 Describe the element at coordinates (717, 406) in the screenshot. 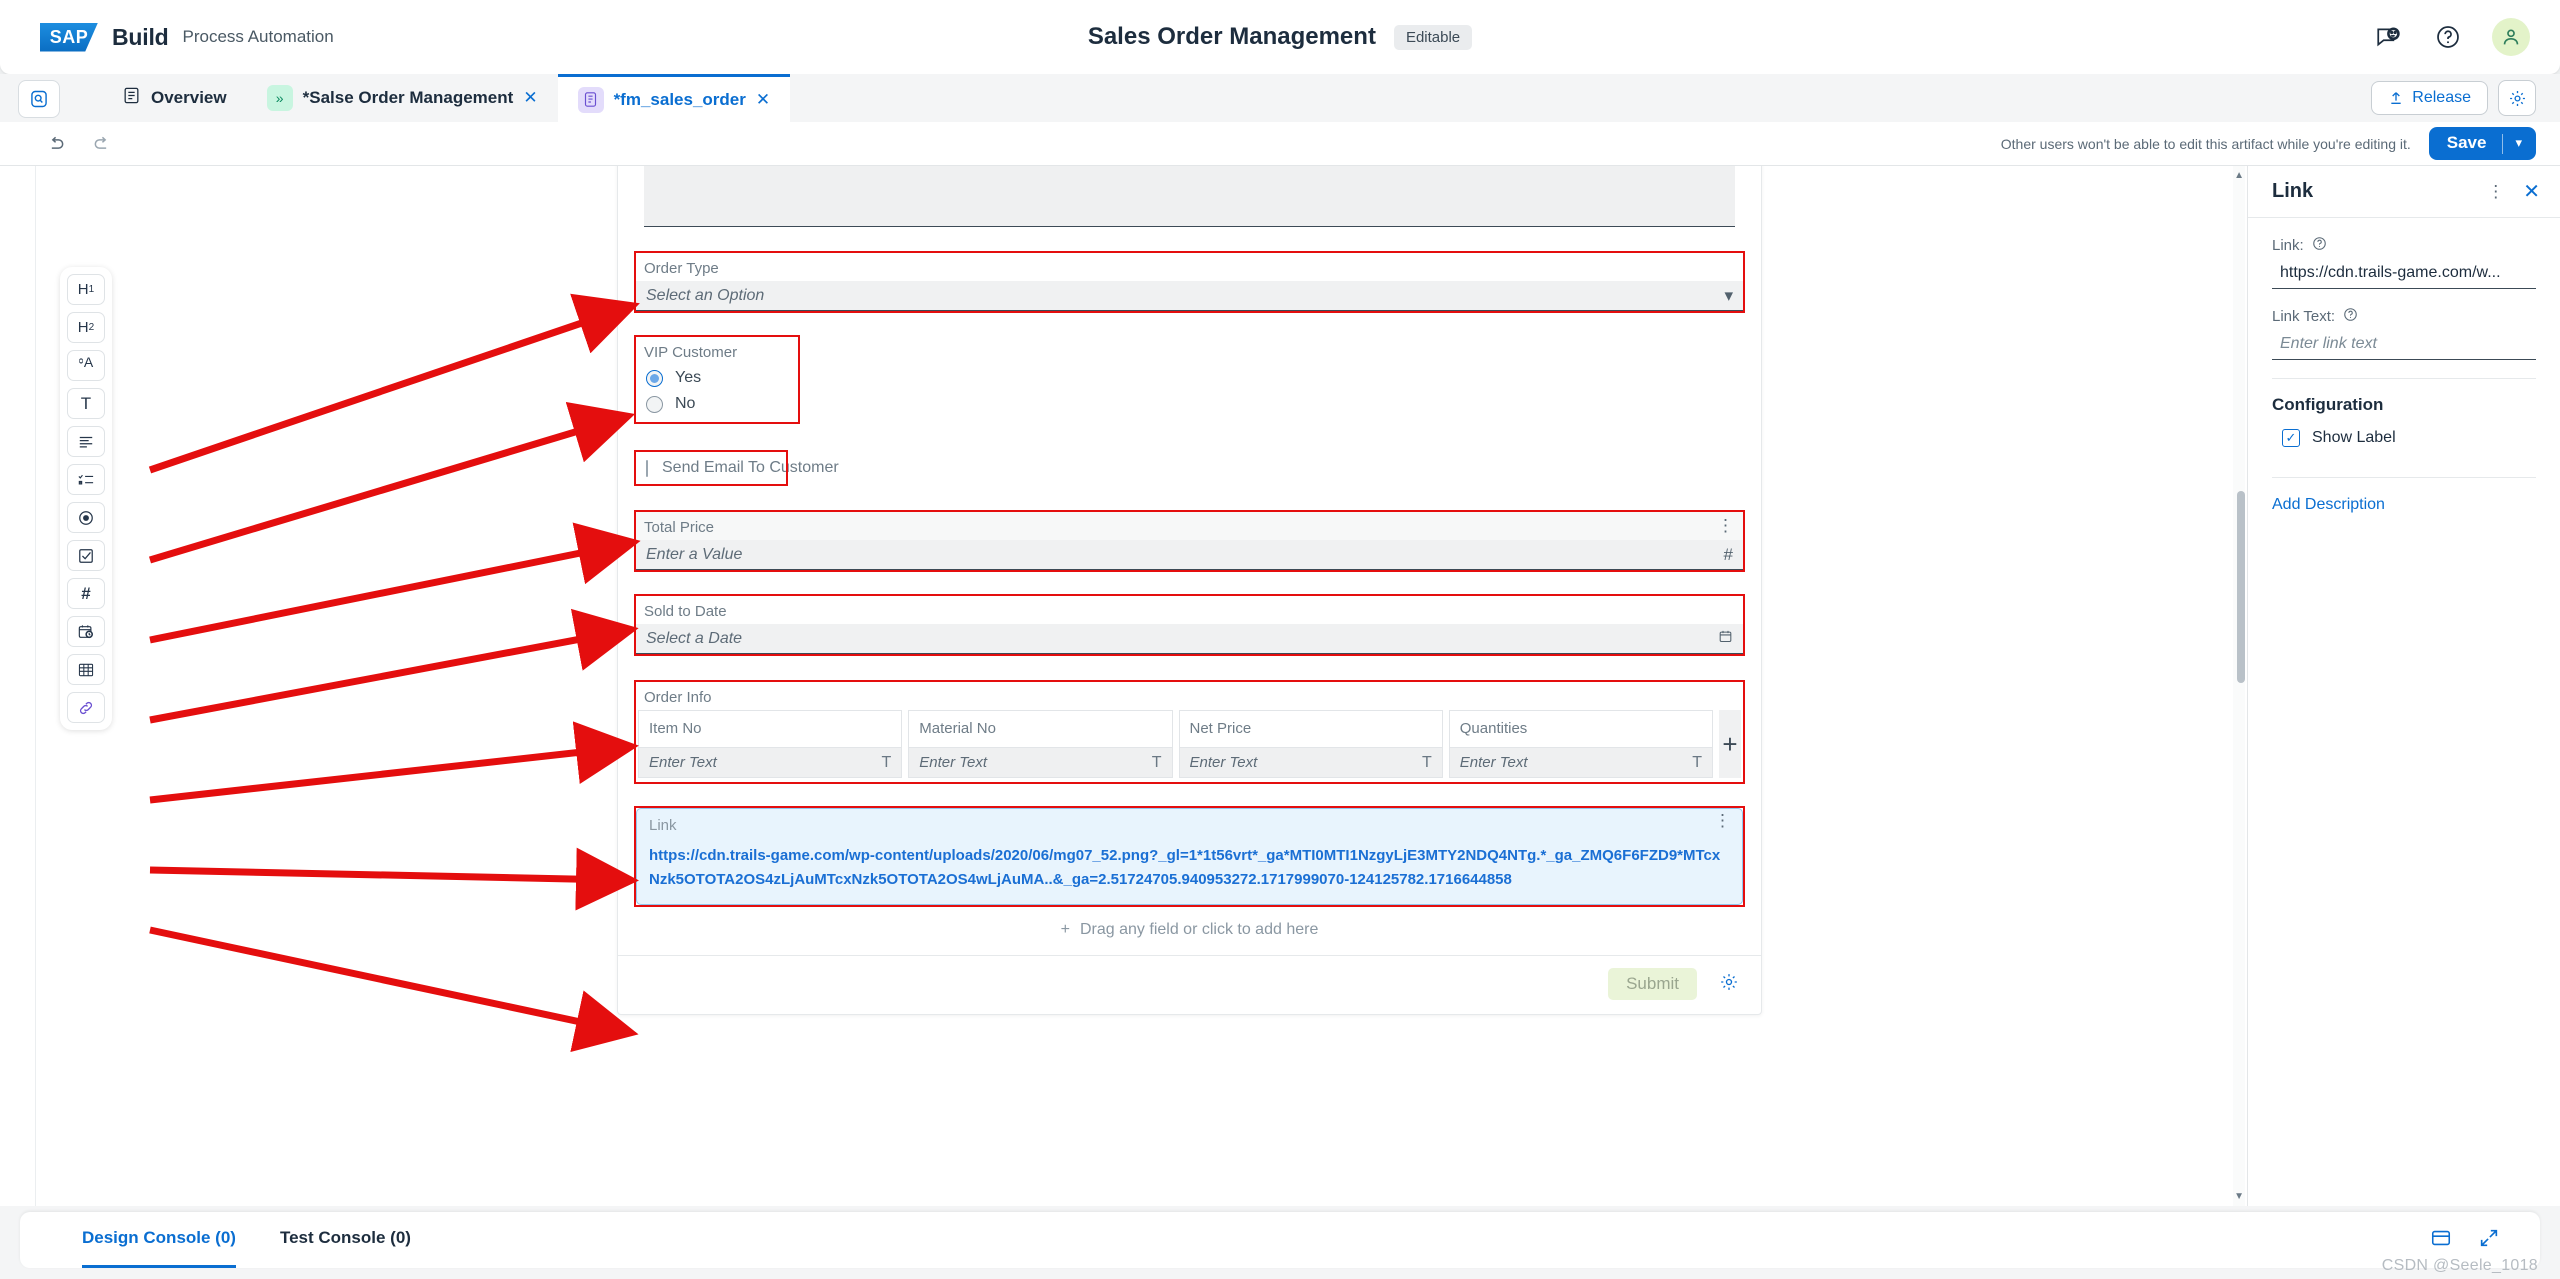

I see `radio-option-no: No` at that location.